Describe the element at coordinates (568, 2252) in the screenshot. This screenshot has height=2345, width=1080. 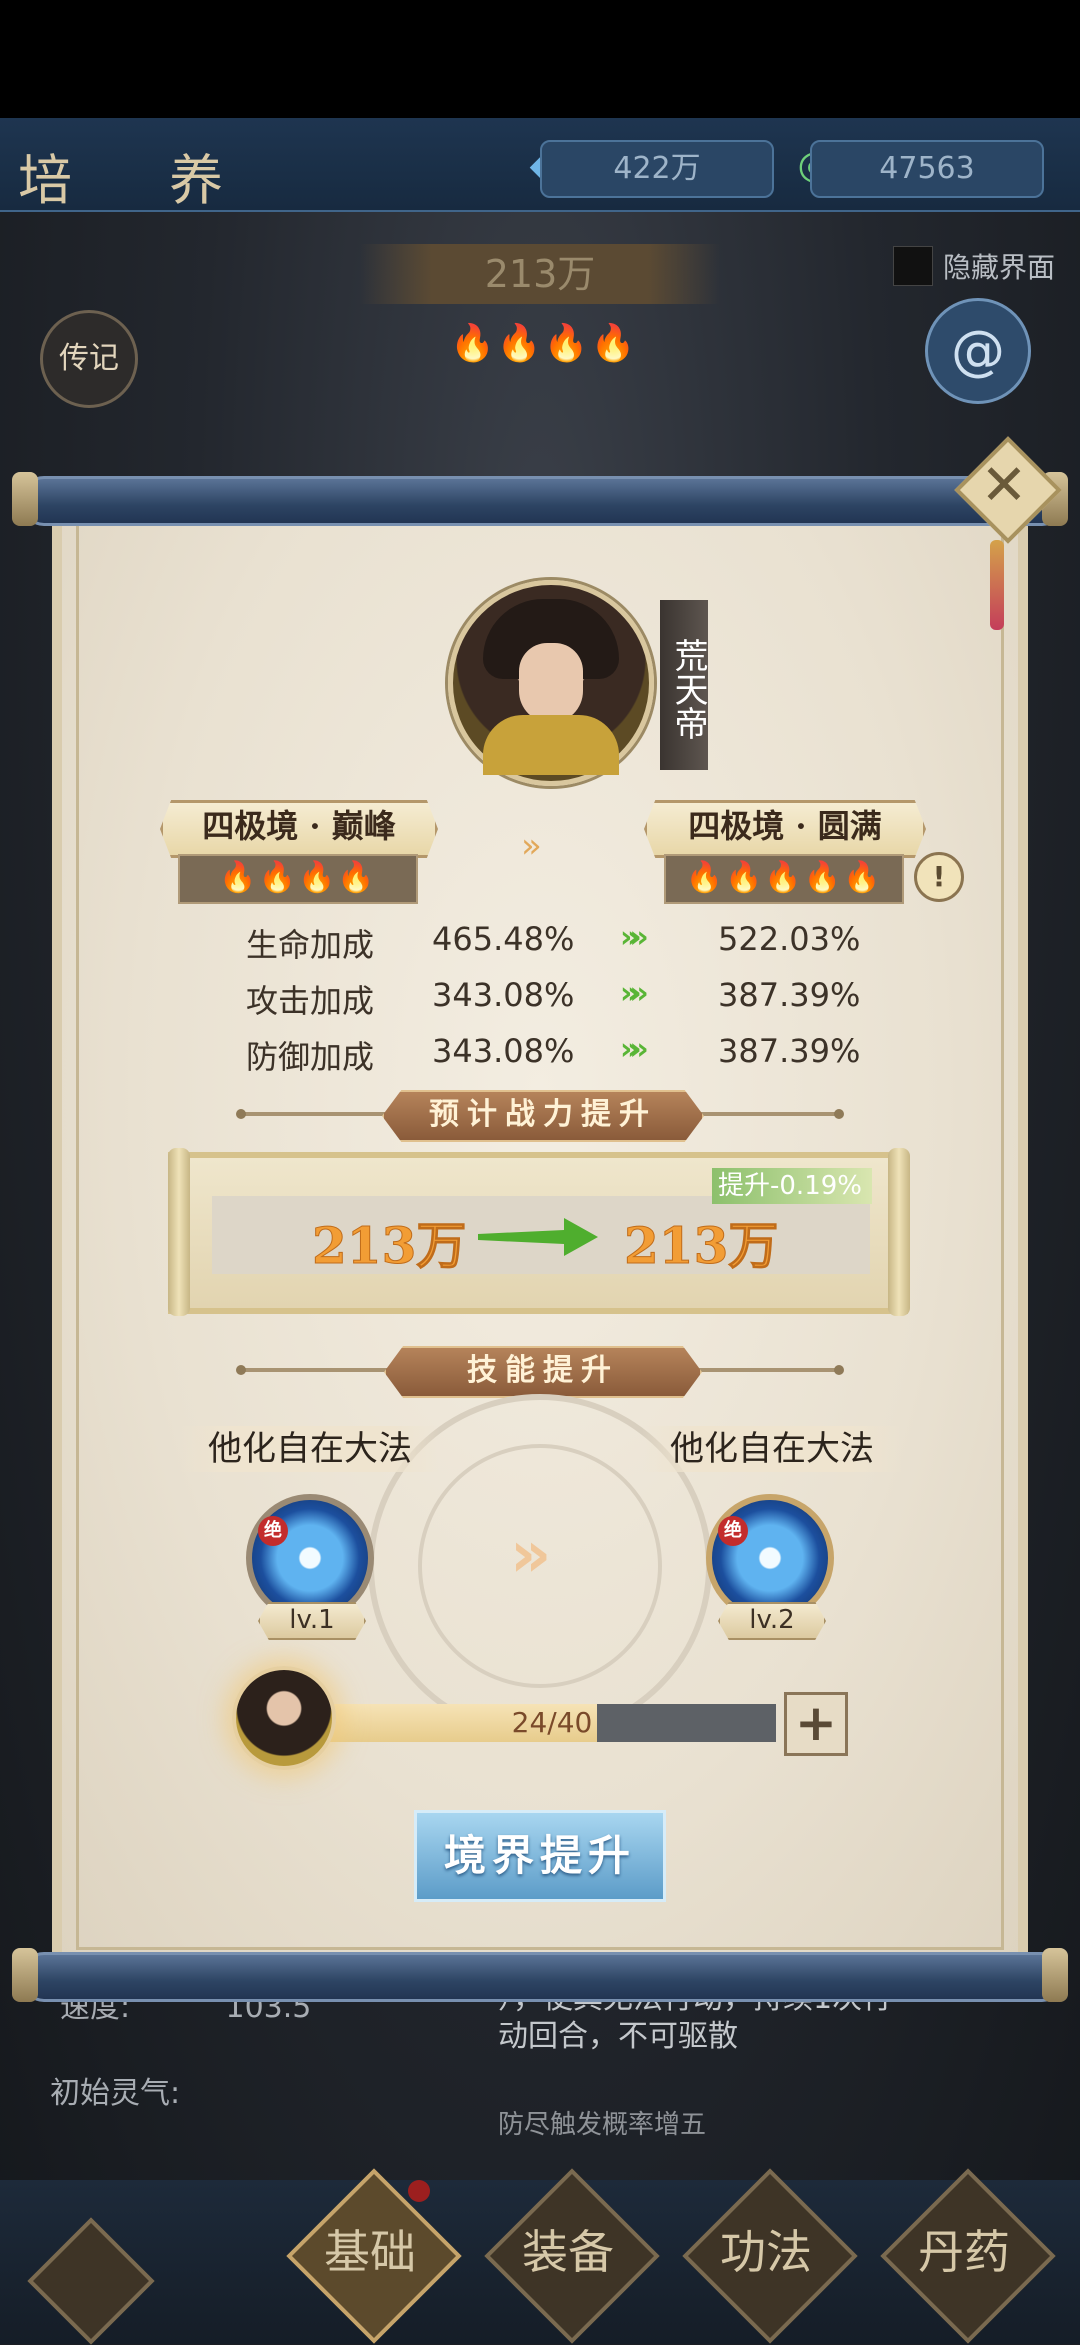
I see `nav-label: 装备` at that location.